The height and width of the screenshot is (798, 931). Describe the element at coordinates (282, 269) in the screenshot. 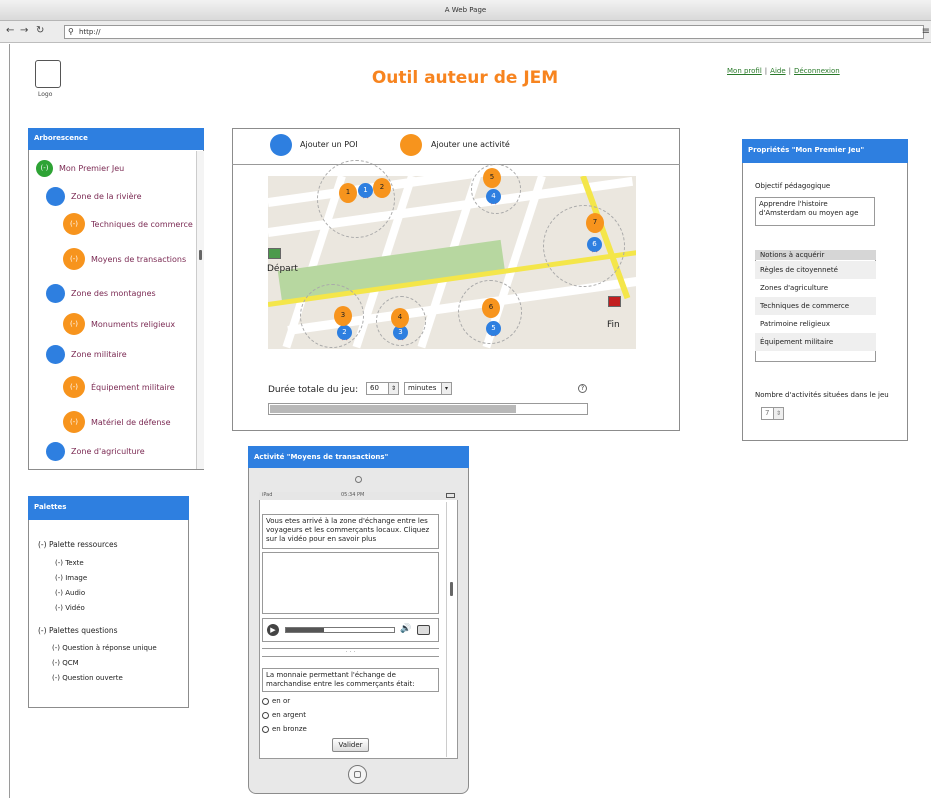

I see `start-label: Départ` at that location.